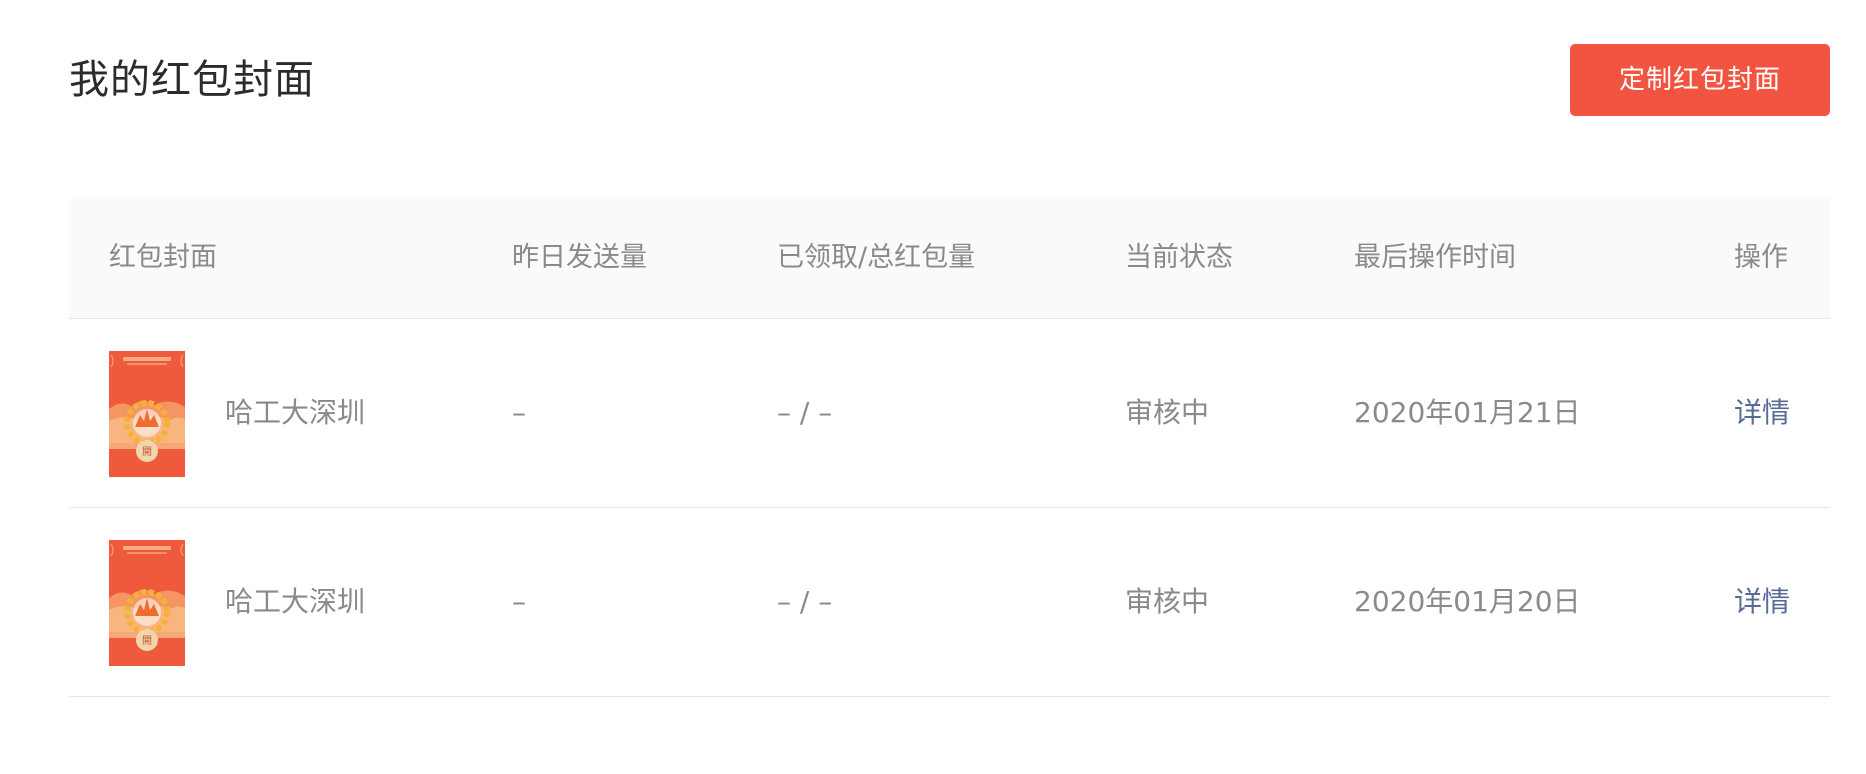 This screenshot has width=1866, height=774. I want to click on table-header: 红包封面 昨日发送量 已领取/总红包量 当前状态 最后操作时间 操作, so click(949, 258).